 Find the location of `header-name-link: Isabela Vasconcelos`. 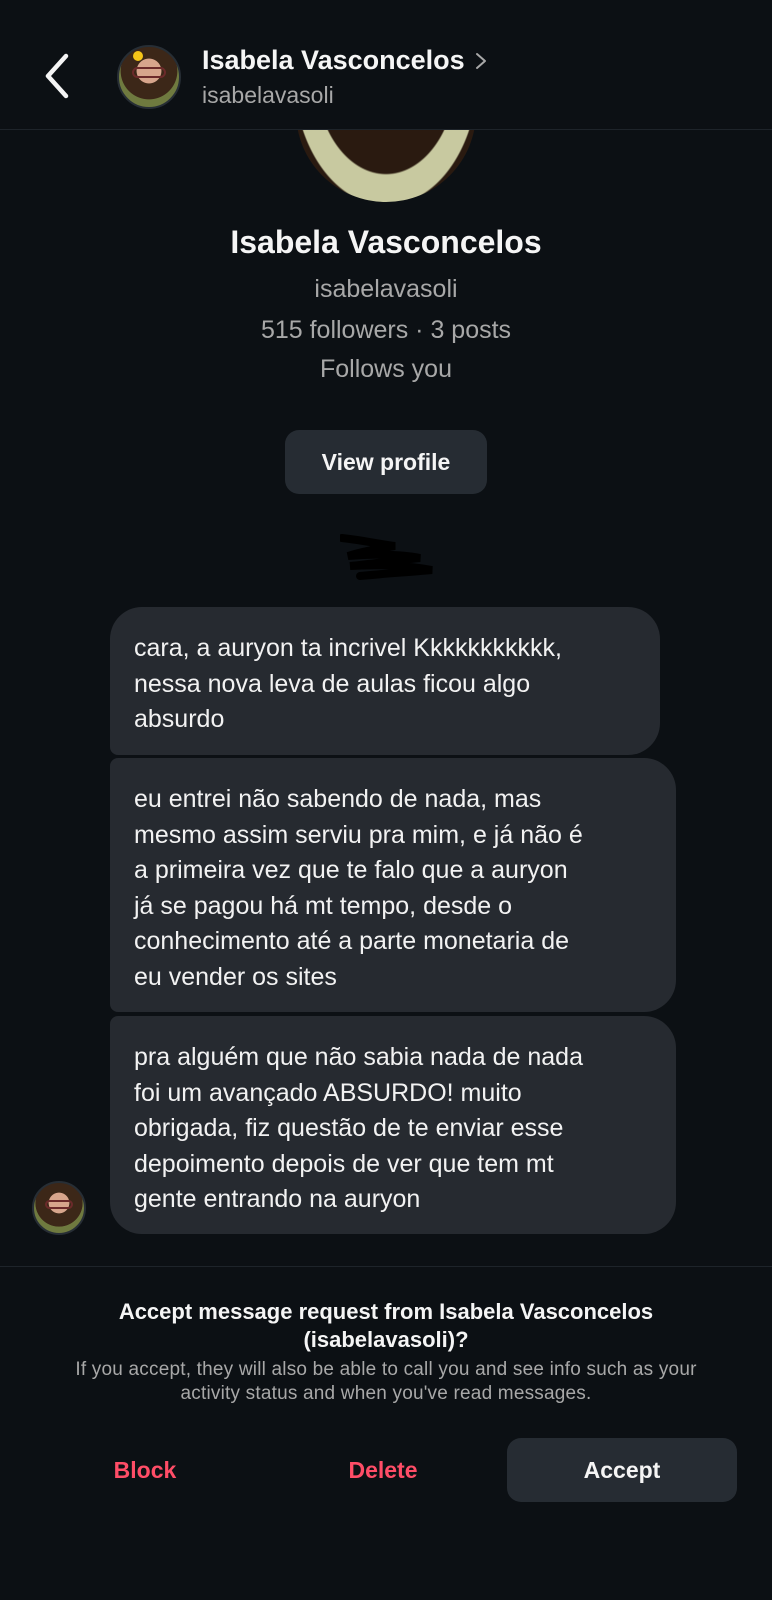

header-name-link: Isabela Vasconcelos is located at coordinates (344, 60).